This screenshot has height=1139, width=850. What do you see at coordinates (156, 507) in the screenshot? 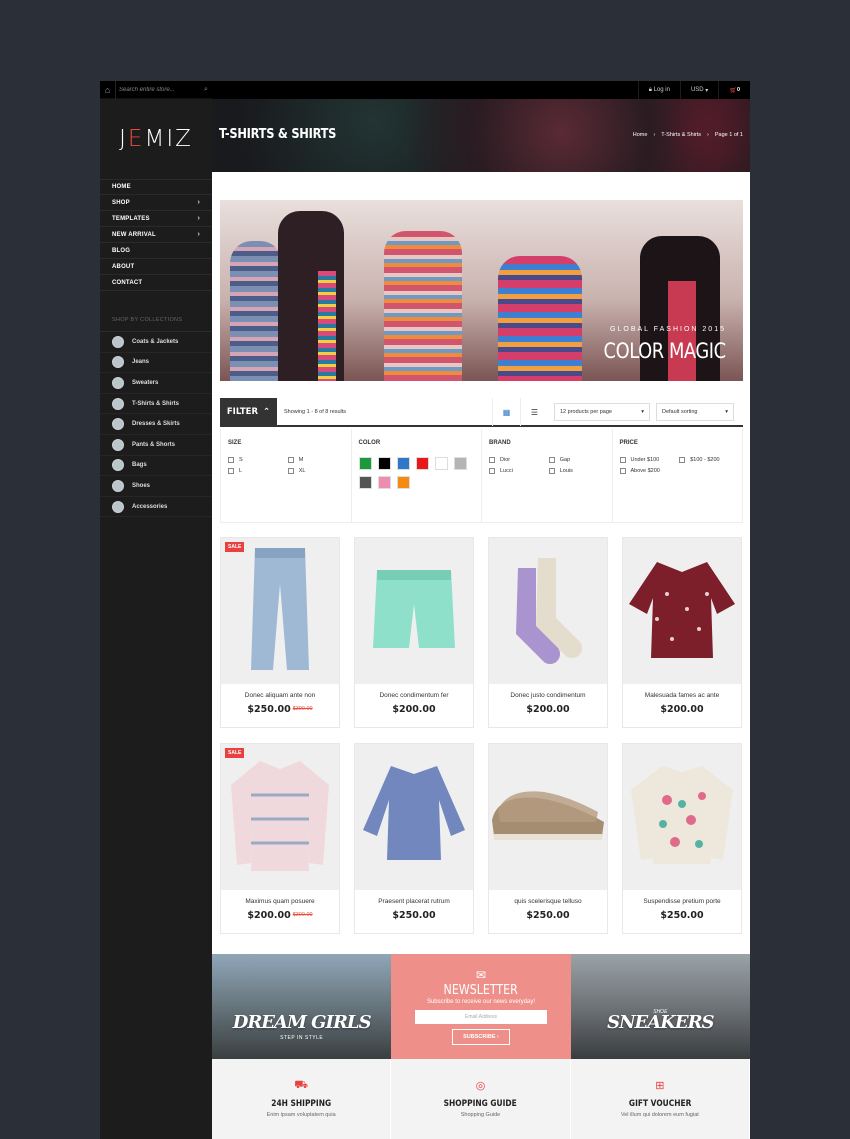
I see `collection-accessories: Accessories` at bounding box center [156, 507].